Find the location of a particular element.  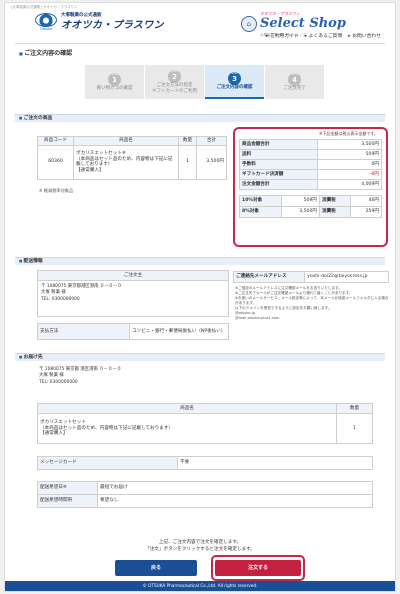

tax-amount: 46円 is located at coordinates (366, 201).